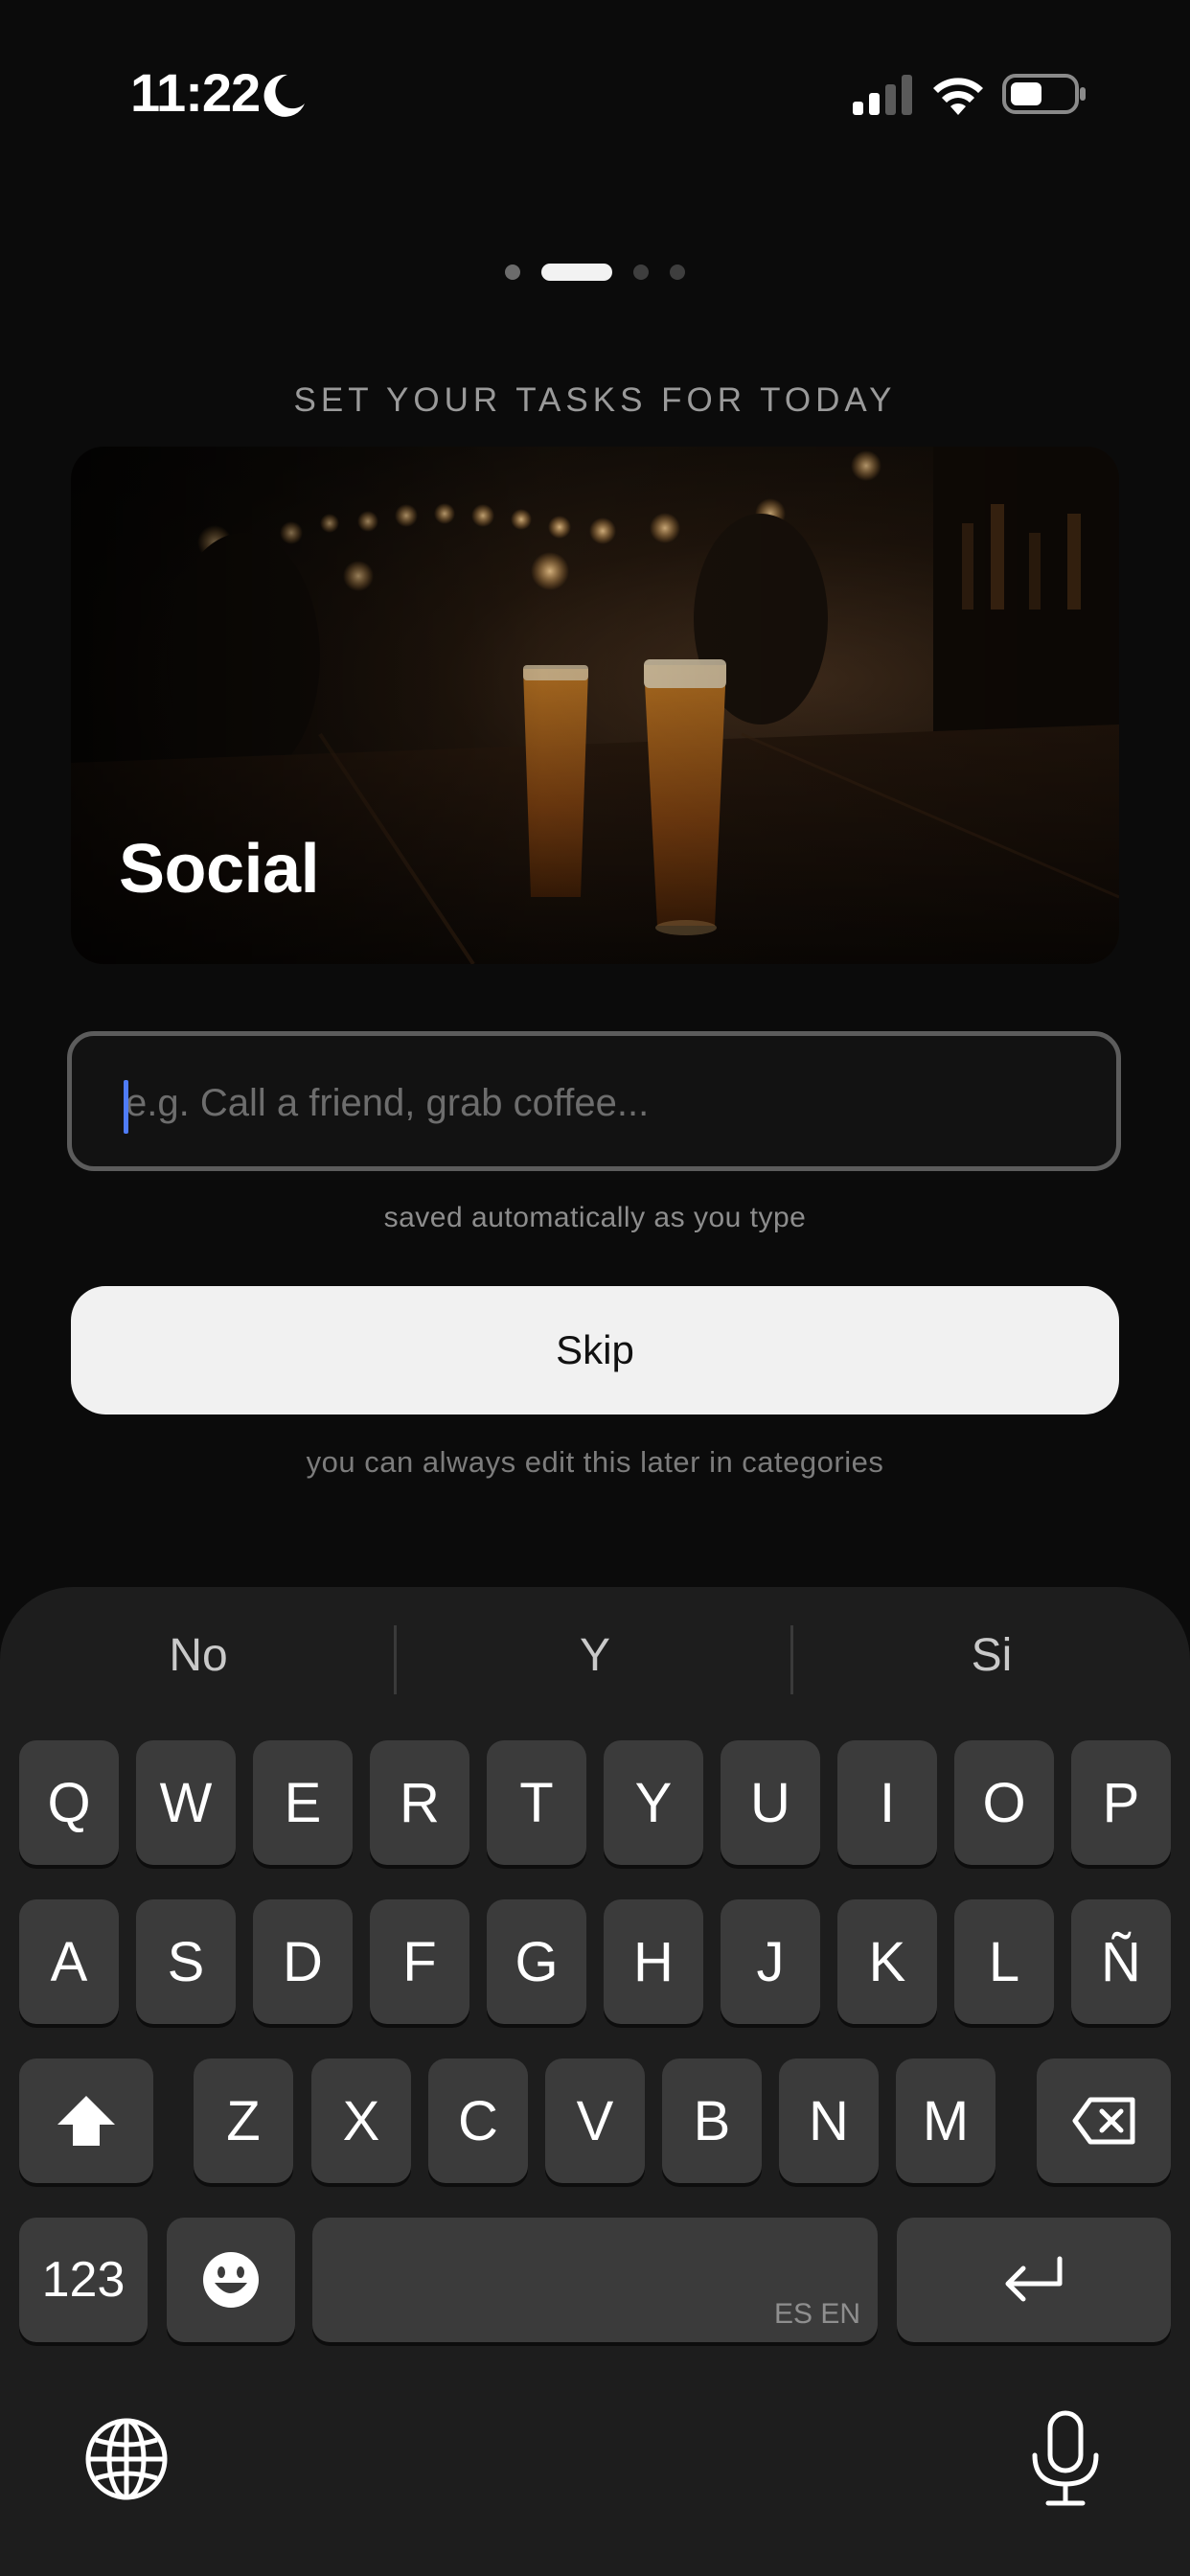 The width and height of the screenshot is (1190, 2576). What do you see at coordinates (1066, 2459) in the screenshot?
I see `microphone-icon` at bounding box center [1066, 2459].